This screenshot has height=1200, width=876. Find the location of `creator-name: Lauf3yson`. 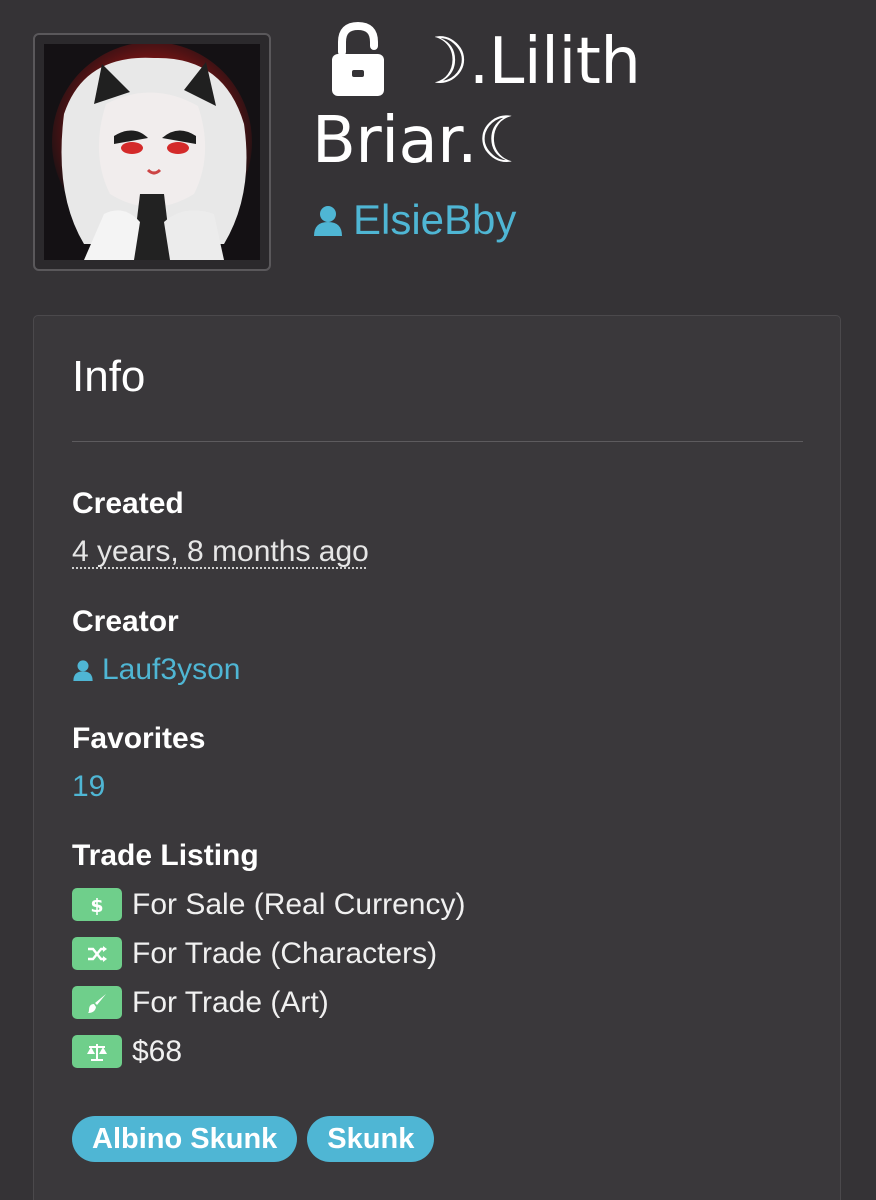

creator-name: Lauf3yson is located at coordinates (171, 670).